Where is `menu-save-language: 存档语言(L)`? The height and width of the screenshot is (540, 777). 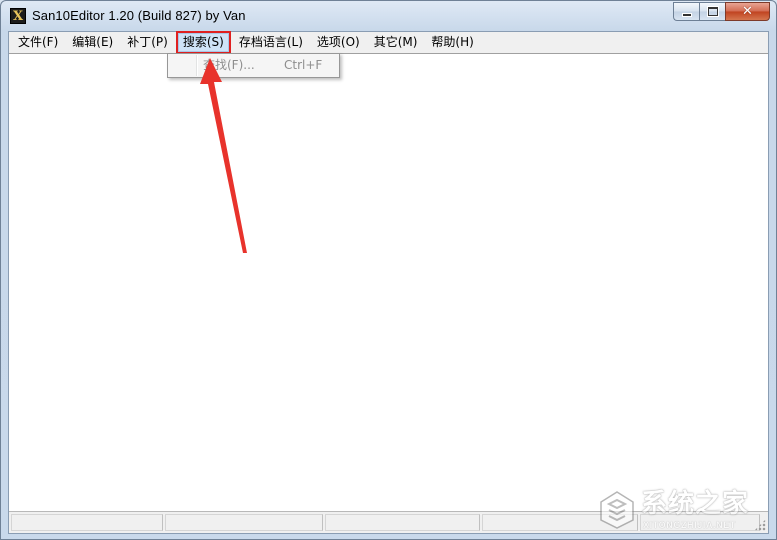 menu-save-language: 存档语言(L) is located at coordinates (271, 42).